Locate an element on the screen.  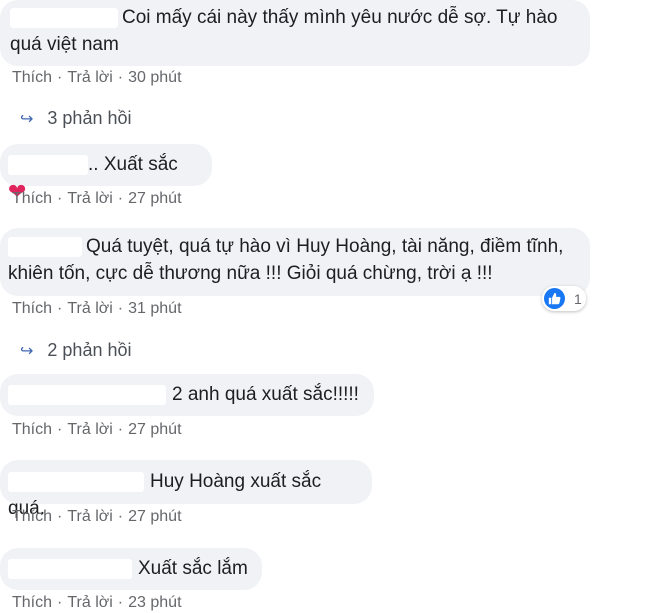
comment-actions-4: Thích · Trả lời · 27 phút is located at coordinates (97, 430).